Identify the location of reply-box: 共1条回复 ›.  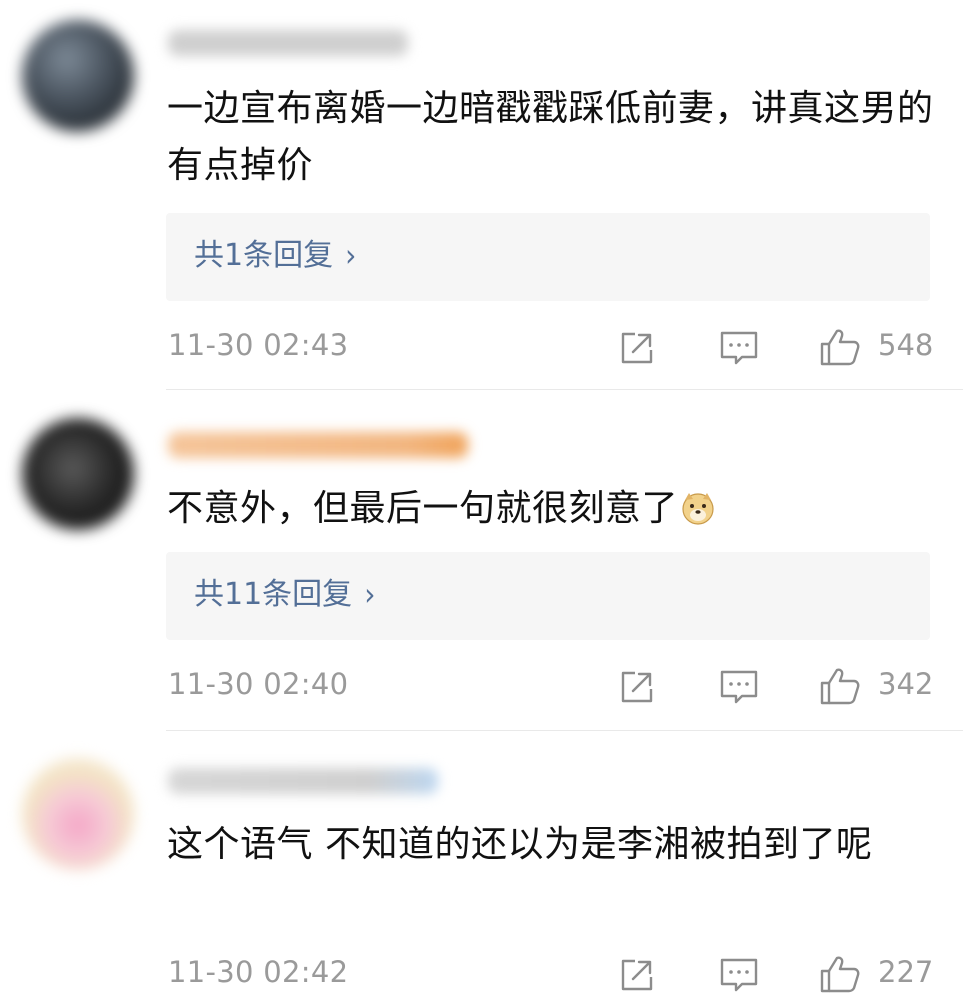
(548, 257).